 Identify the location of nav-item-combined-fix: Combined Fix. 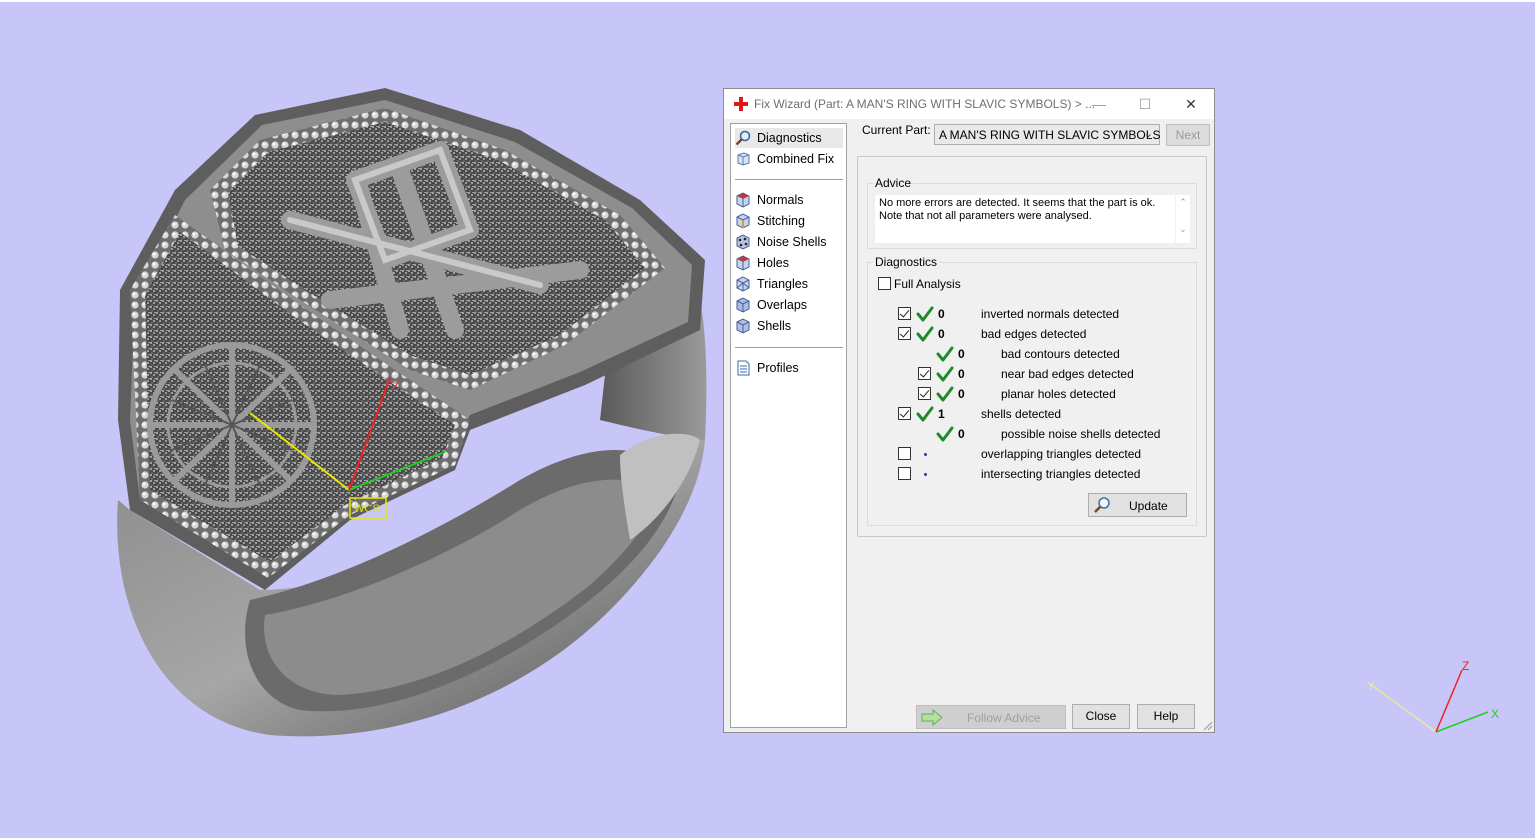
(789, 159).